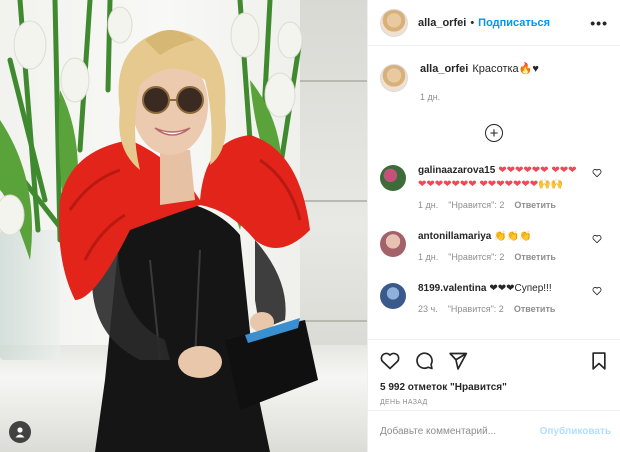  I want to click on author-avatar, so click(394, 22).